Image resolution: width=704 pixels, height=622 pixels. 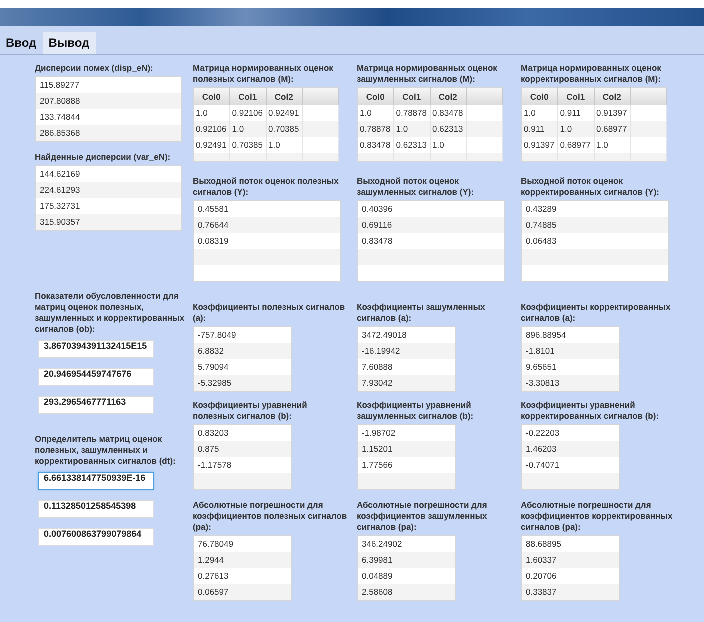 What do you see at coordinates (406, 351) in the screenshot?
I see `list-item: -16.19942` at bounding box center [406, 351].